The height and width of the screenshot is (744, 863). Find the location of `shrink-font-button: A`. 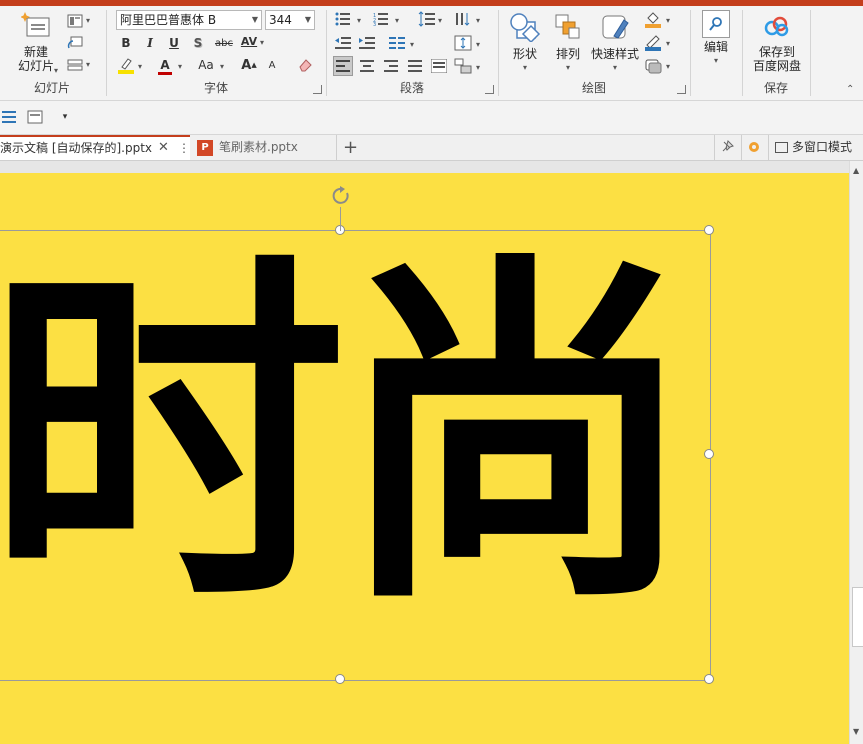

shrink-font-button: A is located at coordinates (272, 65).